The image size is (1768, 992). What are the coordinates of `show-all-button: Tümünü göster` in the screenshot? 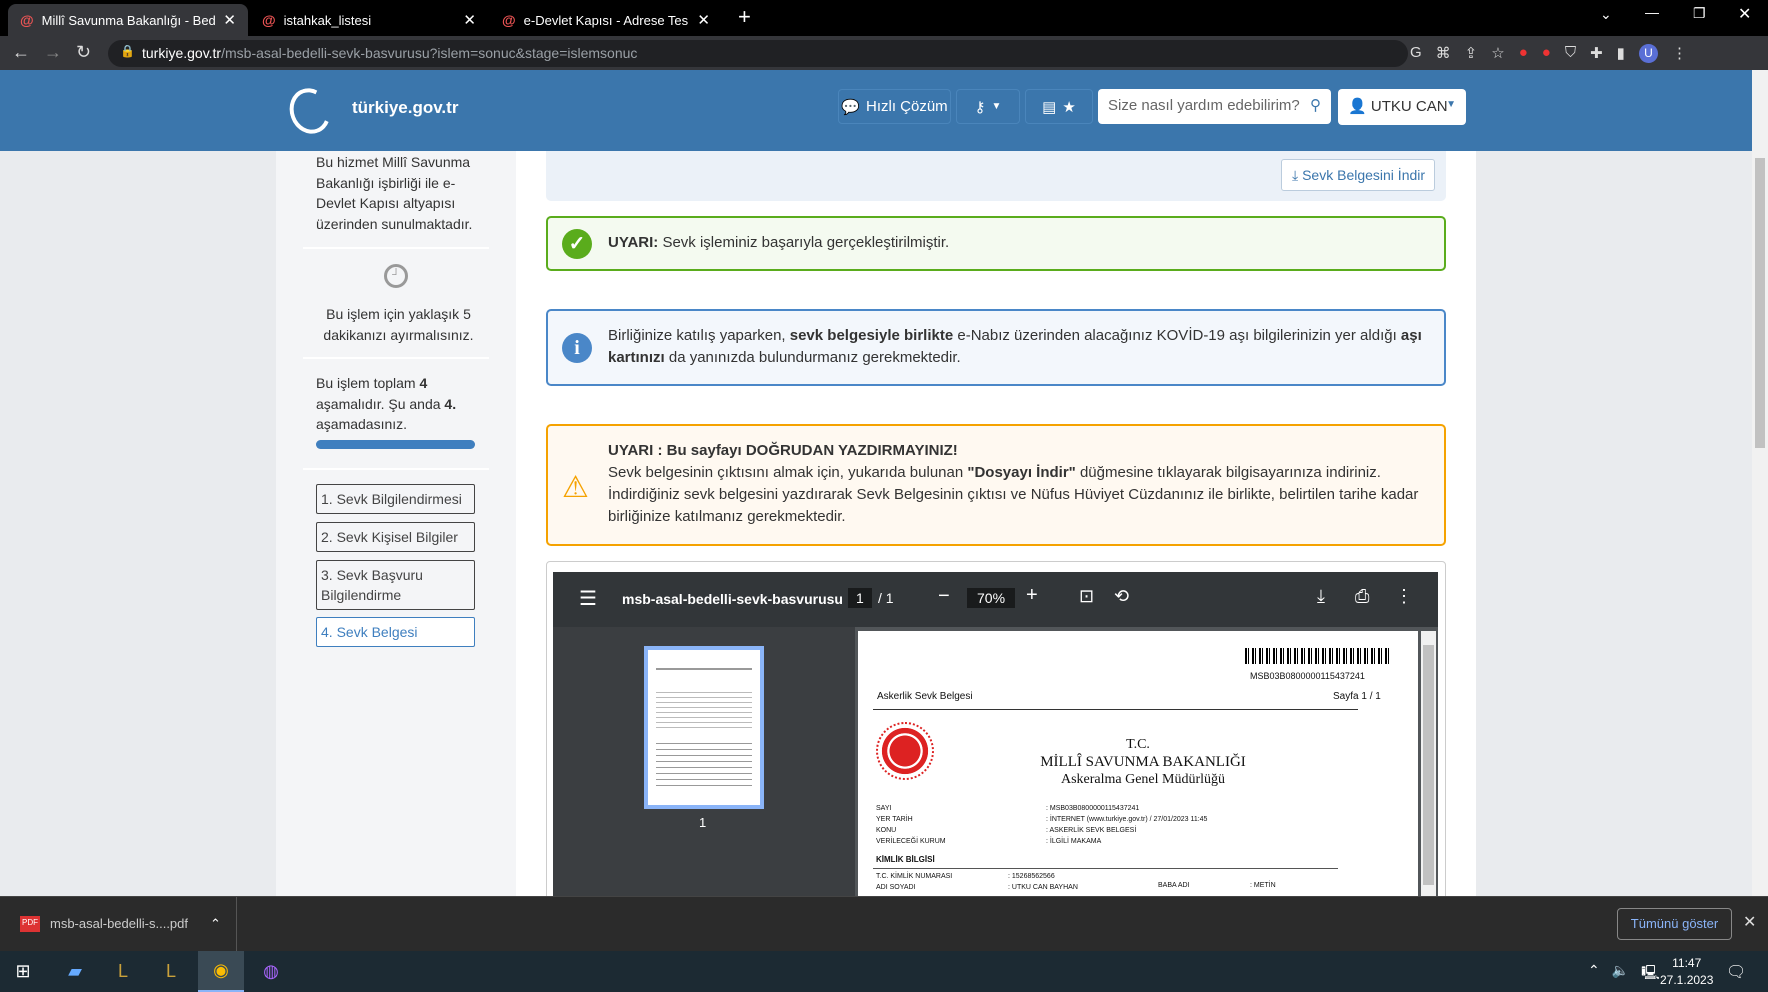 It's located at (1674, 924).